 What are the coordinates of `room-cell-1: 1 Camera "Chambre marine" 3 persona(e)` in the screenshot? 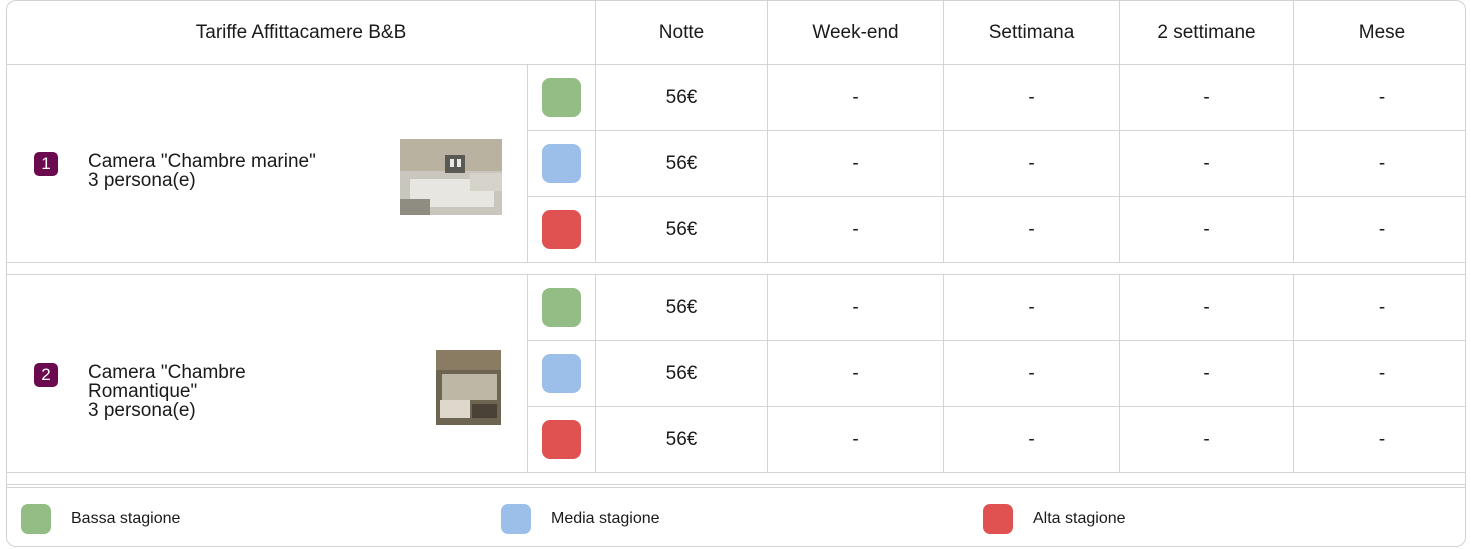 It's located at (267, 163).